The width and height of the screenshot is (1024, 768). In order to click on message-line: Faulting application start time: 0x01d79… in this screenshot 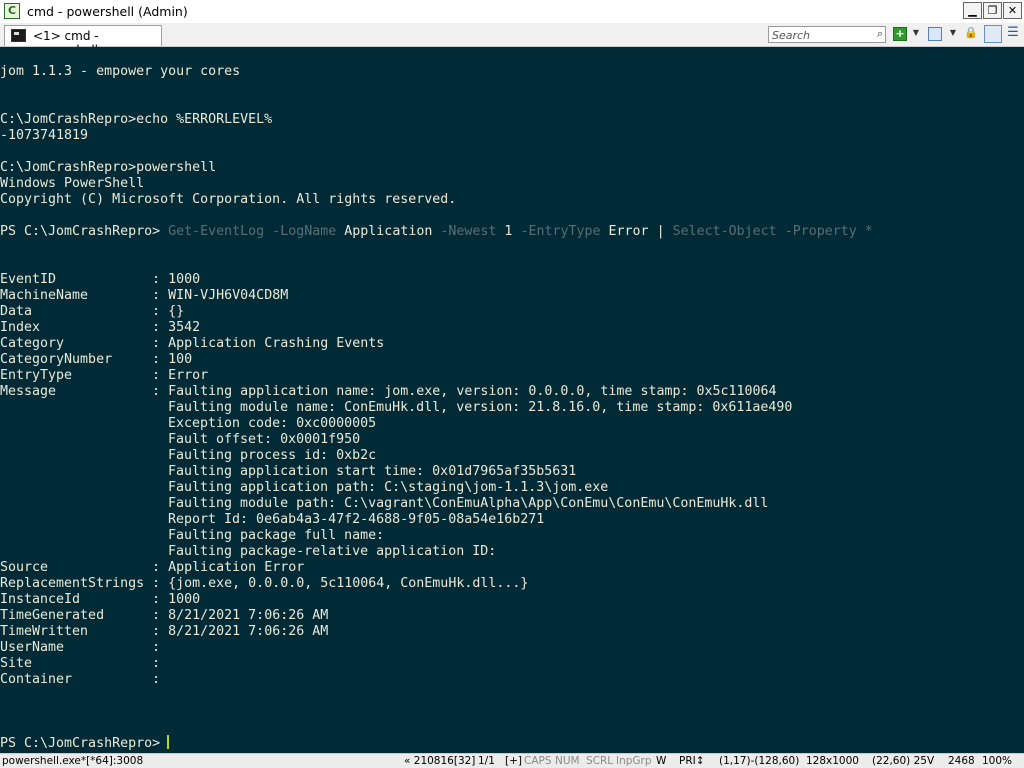, I will do `click(372, 471)`.